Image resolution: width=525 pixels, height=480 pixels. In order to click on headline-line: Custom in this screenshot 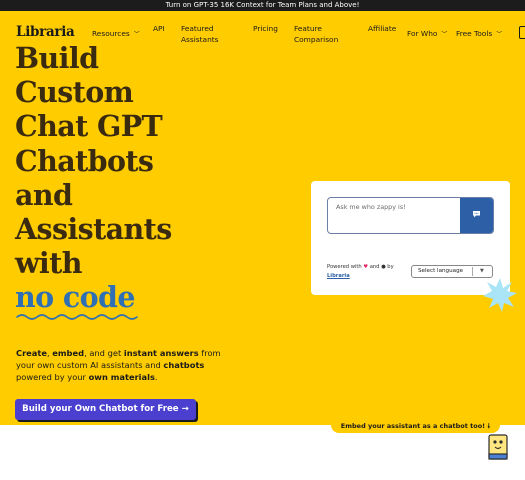, I will do `click(74, 92)`.